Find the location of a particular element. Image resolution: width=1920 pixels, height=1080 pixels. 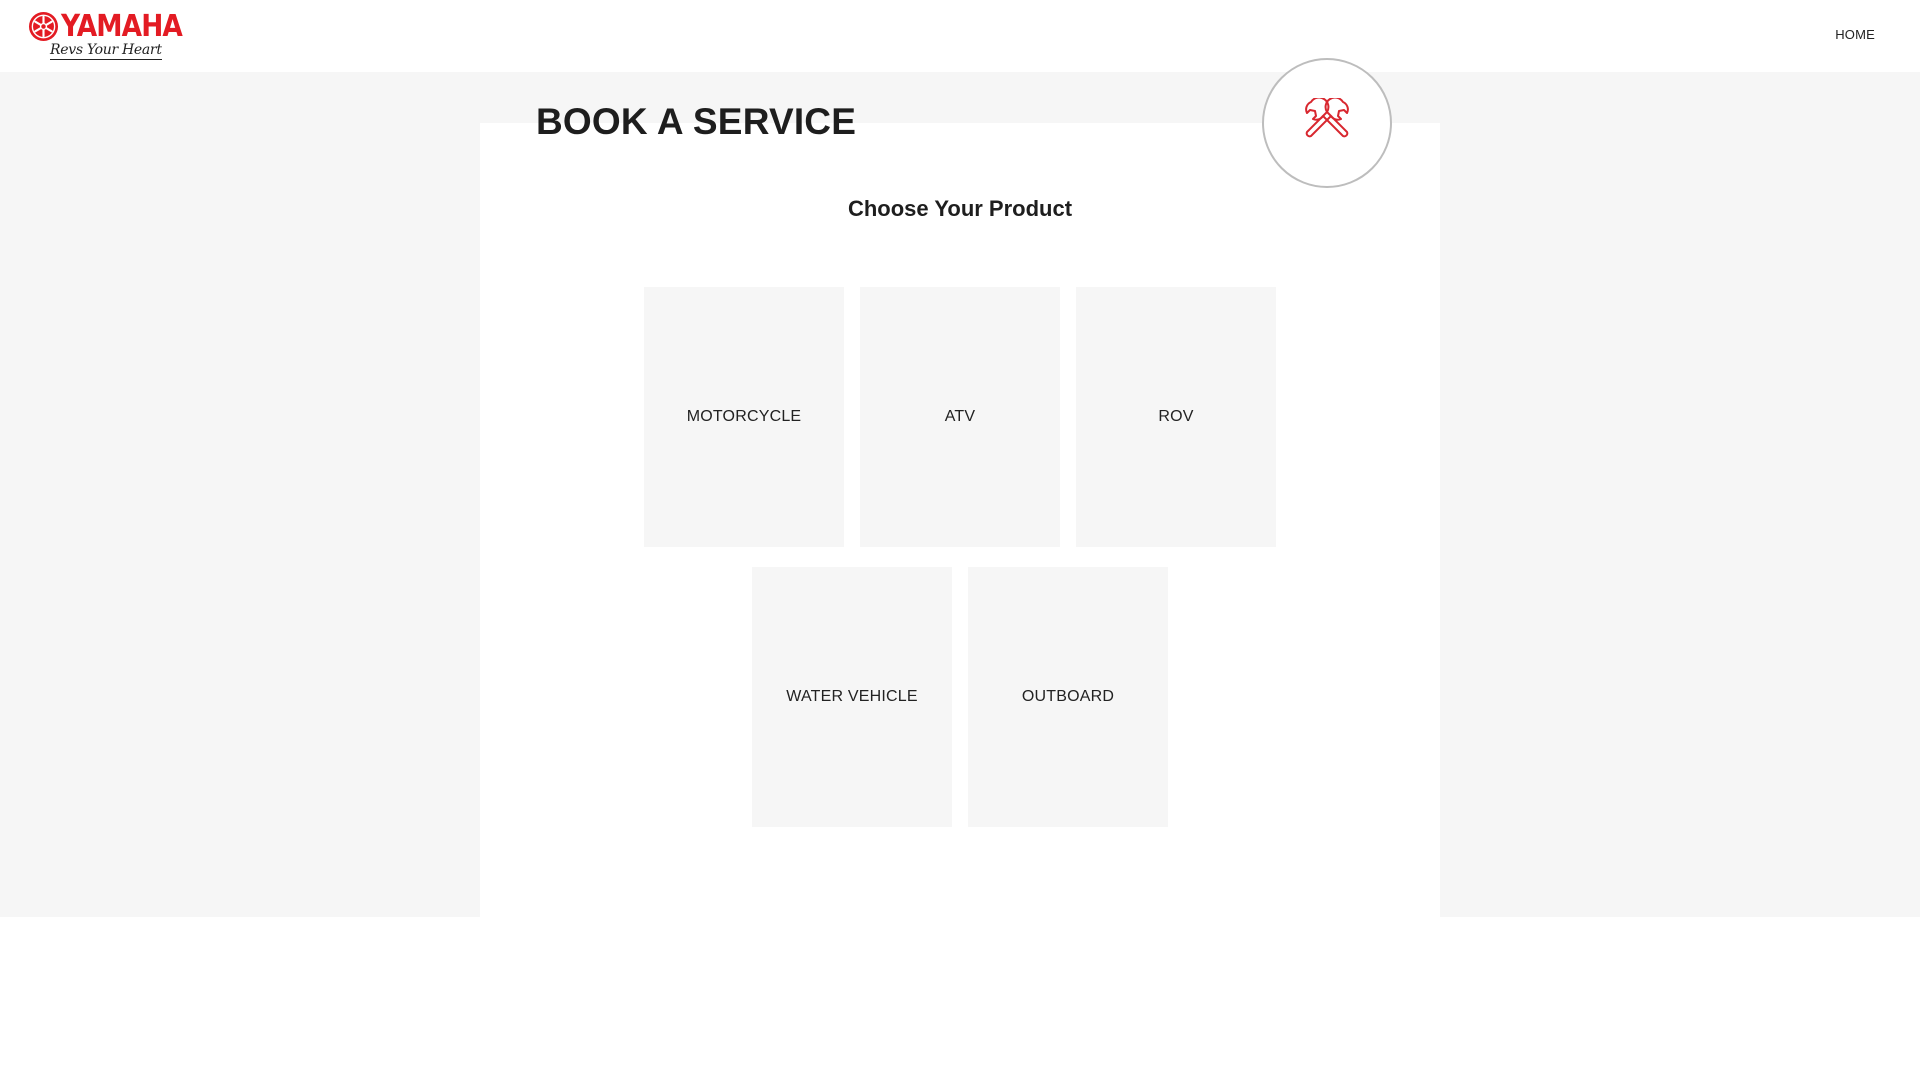

product-label: ROV is located at coordinates (1176, 416).